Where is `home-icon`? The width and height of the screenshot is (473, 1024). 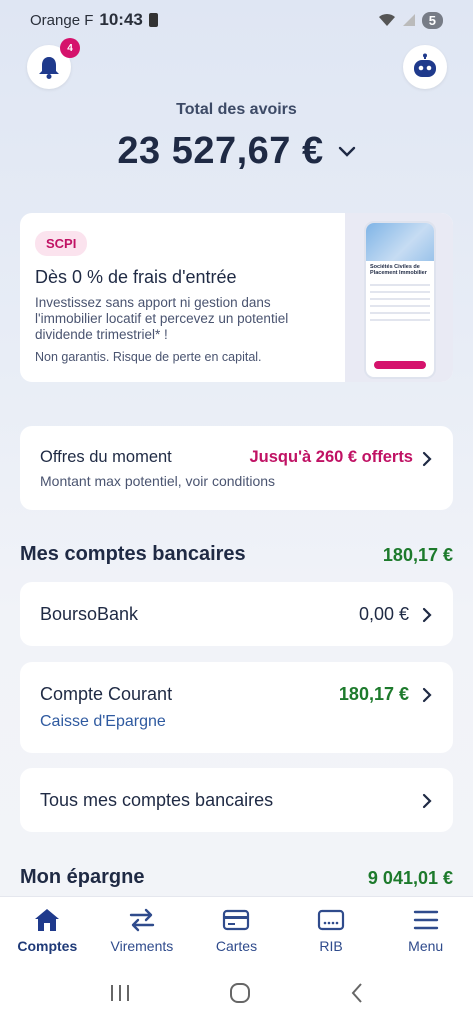
home-icon is located at coordinates (47, 920).